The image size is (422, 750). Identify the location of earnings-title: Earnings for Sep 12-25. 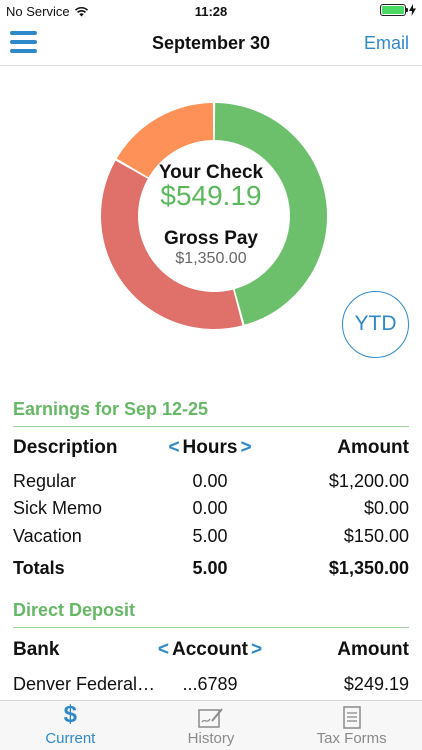
(111, 409).